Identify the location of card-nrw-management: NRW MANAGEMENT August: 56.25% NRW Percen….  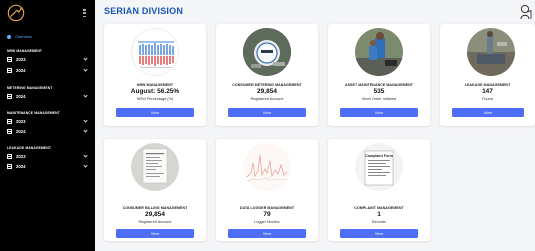
(155, 75).